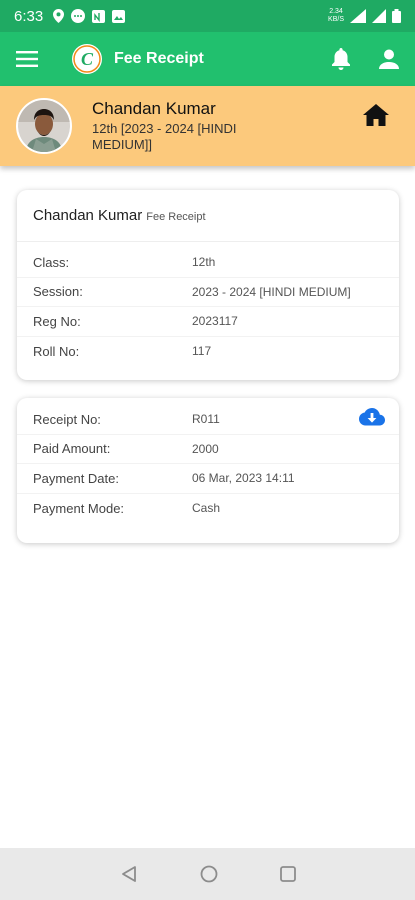  I want to click on bell-icon, so click(341, 59).